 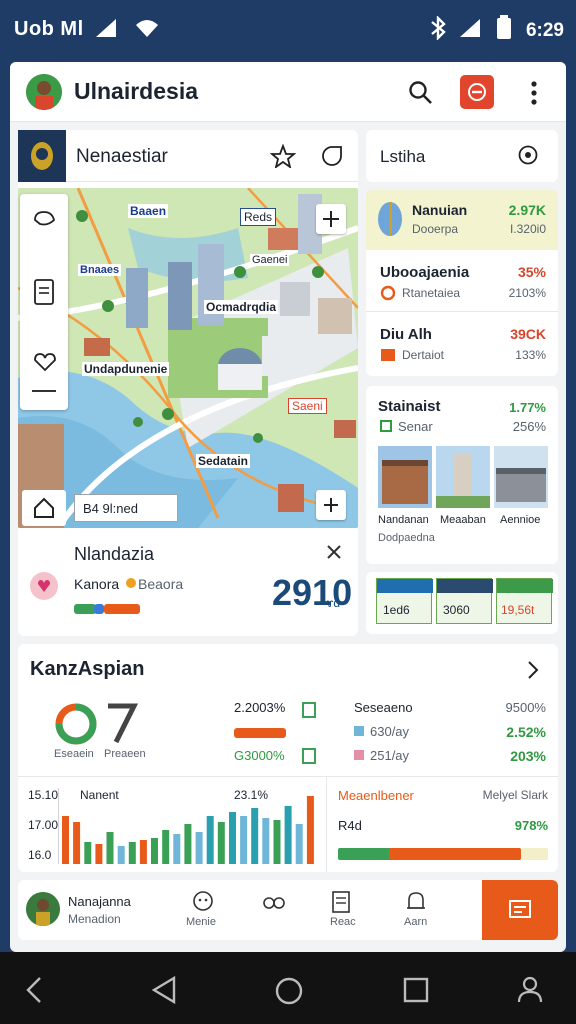 I want to click on graph-icon, so click(x=388, y=355).